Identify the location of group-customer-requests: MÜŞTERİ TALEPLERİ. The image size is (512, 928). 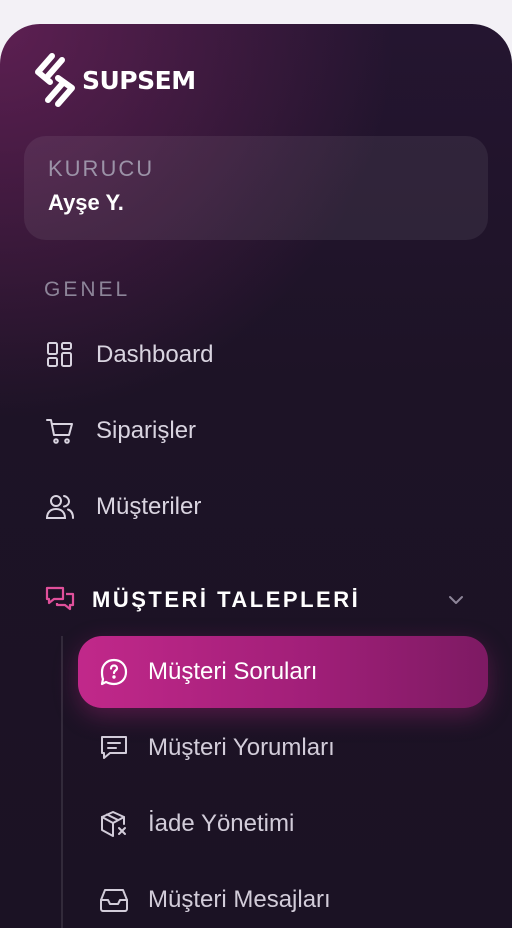
(256, 600).